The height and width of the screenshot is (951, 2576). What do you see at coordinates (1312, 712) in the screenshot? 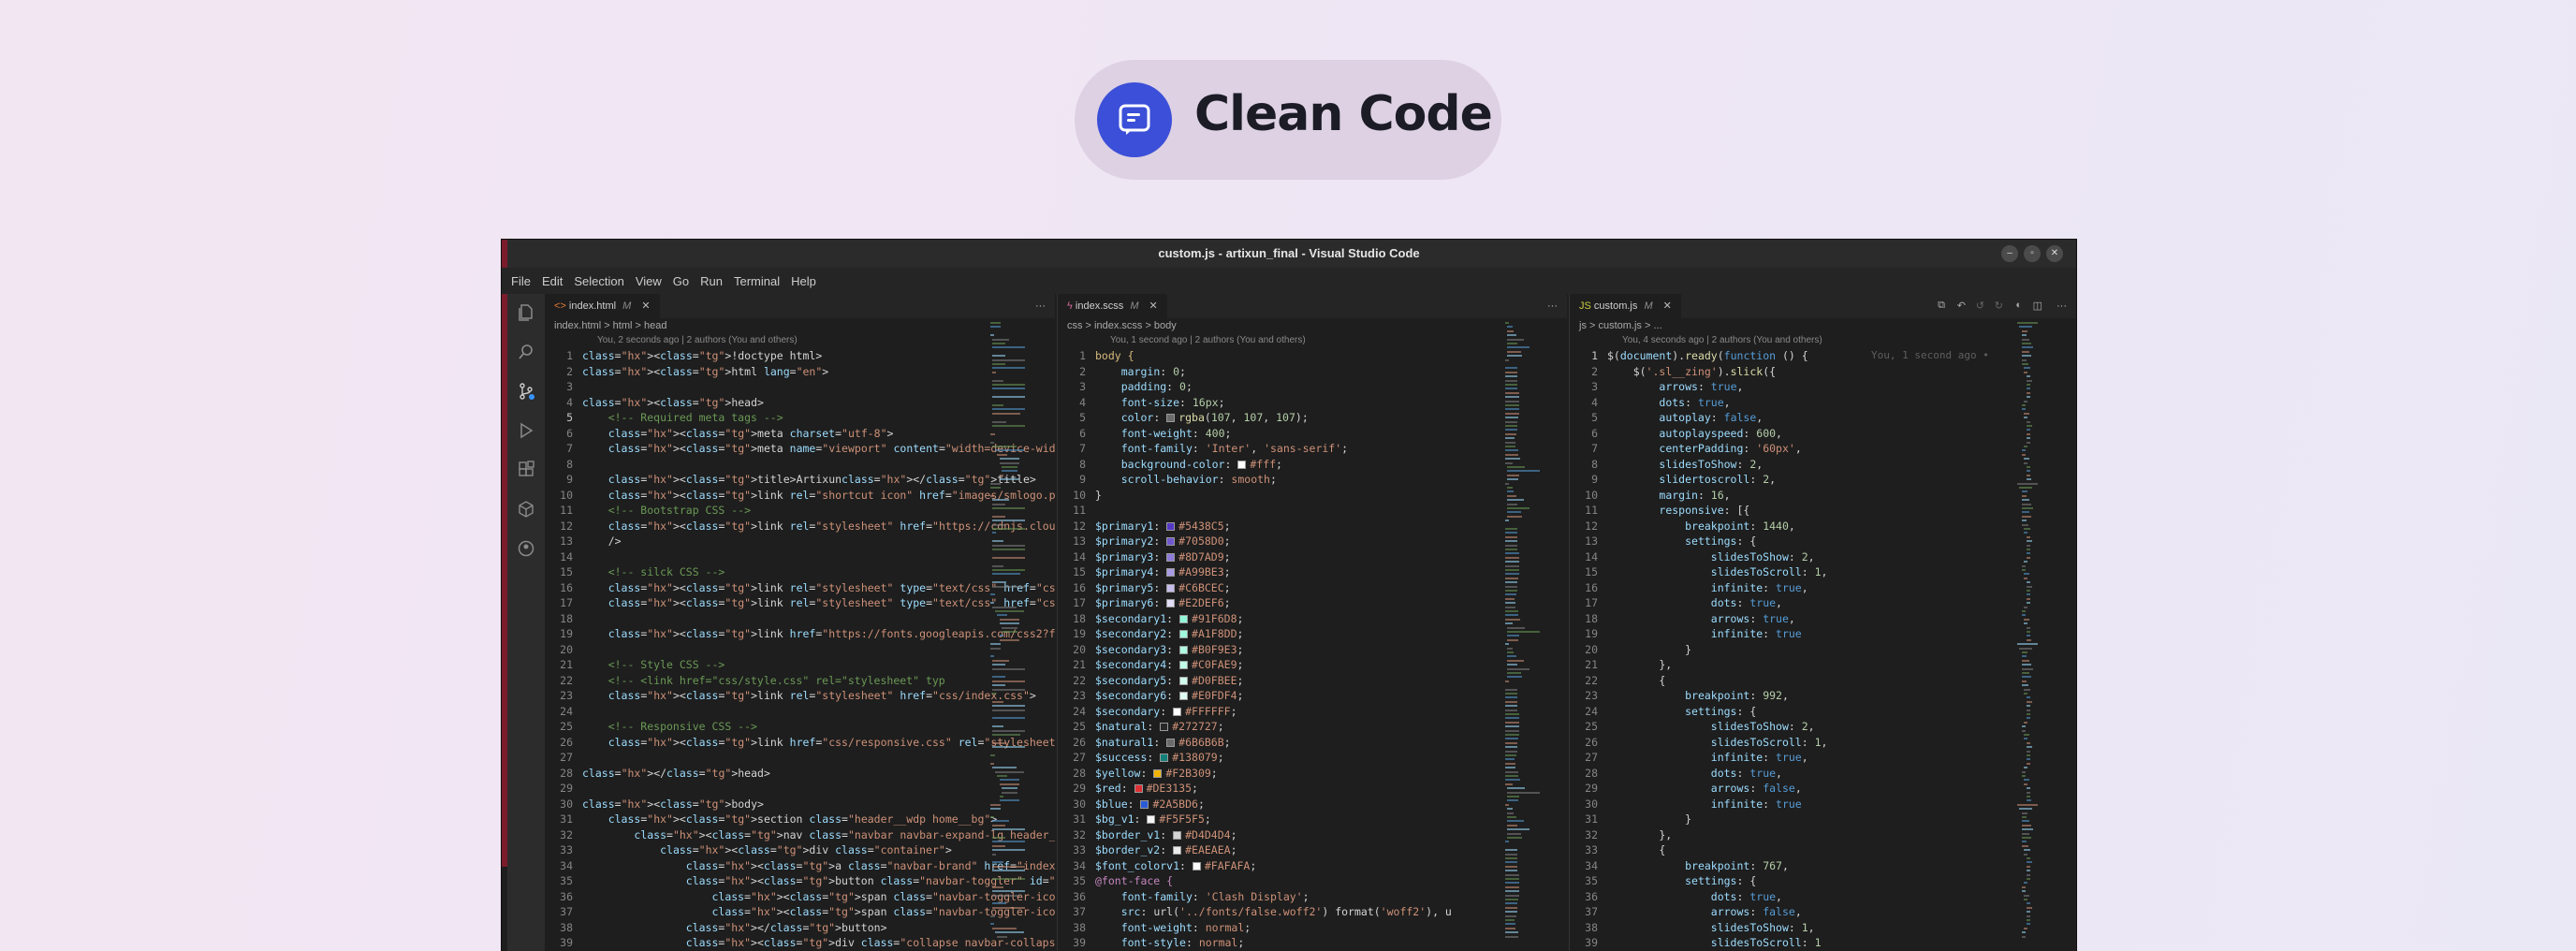
I see `code-line: 24 $secondary: #FFFFFF;` at bounding box center [1312, 712].